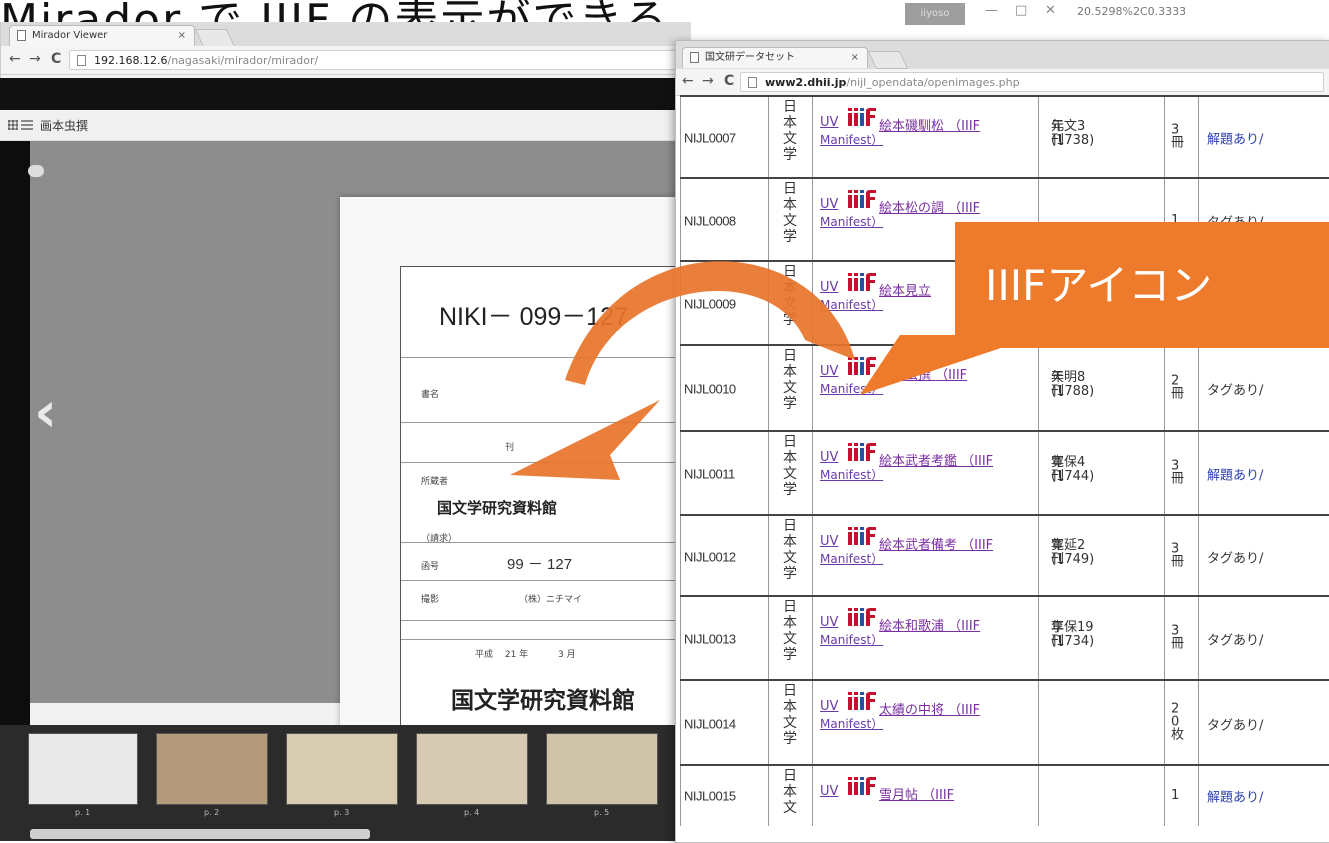 This screenshot has height=843, width=1329. Describe the element at coordinates (546, 542) in the screenshot. I see `label-divider` at that location.